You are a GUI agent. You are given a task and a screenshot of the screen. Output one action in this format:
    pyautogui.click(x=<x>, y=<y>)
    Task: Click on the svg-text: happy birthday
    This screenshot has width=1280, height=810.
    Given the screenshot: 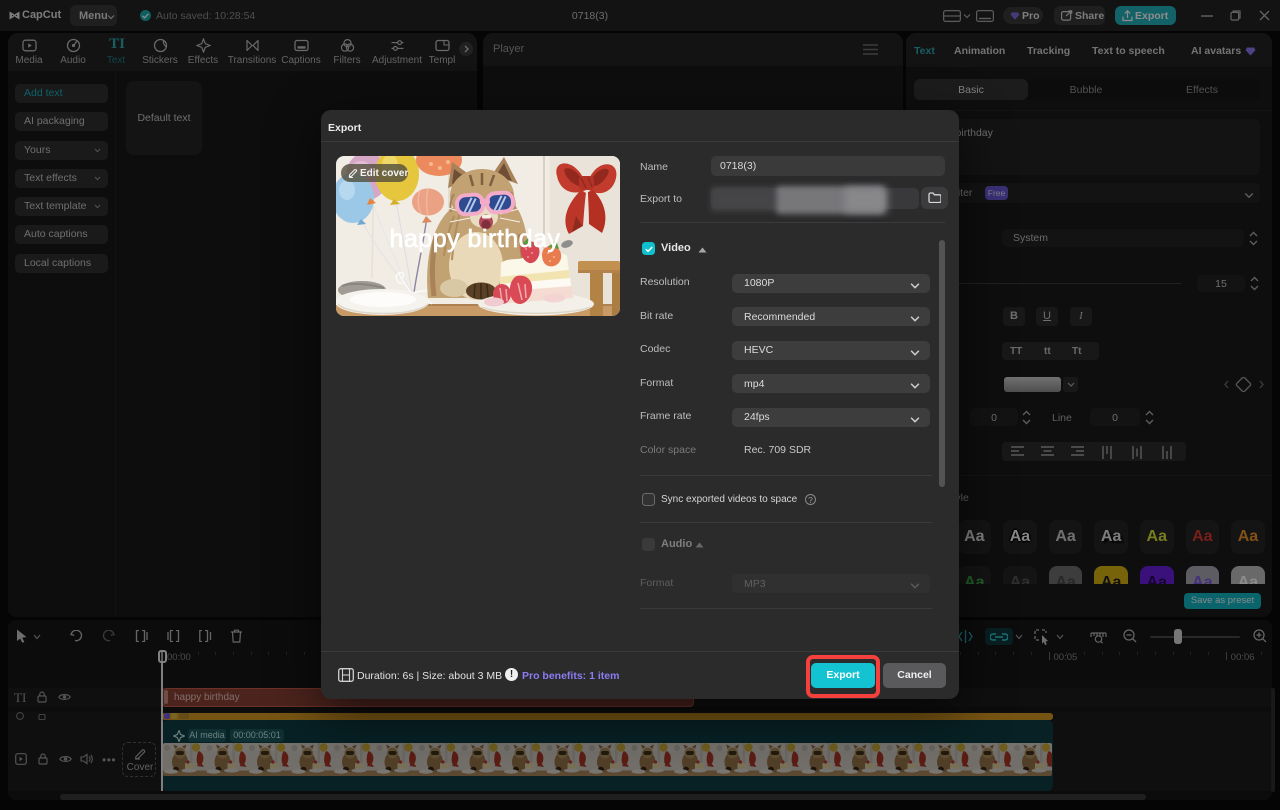 What is the action you would take?
    pyautogui.click(x=474, y=239)
    